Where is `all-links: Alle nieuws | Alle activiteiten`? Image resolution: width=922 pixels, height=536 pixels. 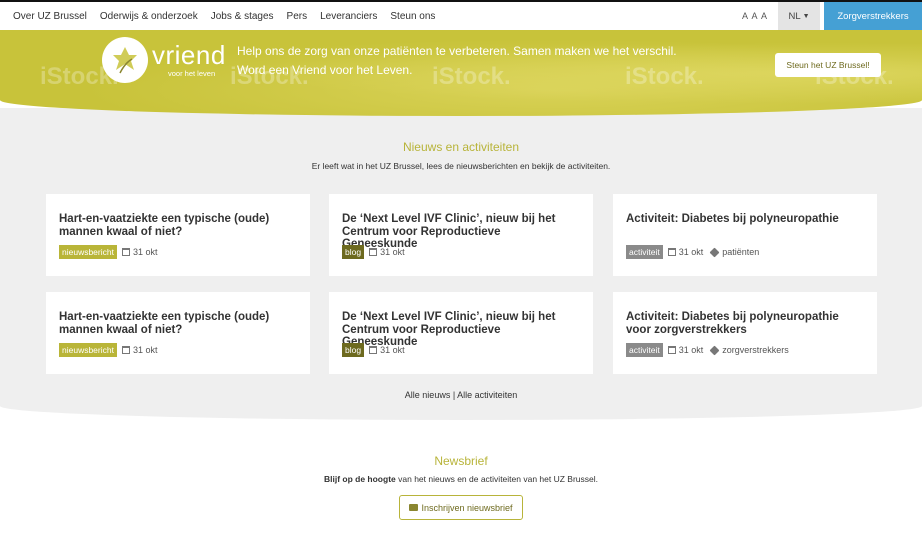
all-links: Alle nieuws | Alle activiteiten is located at coordinates (461, 395).